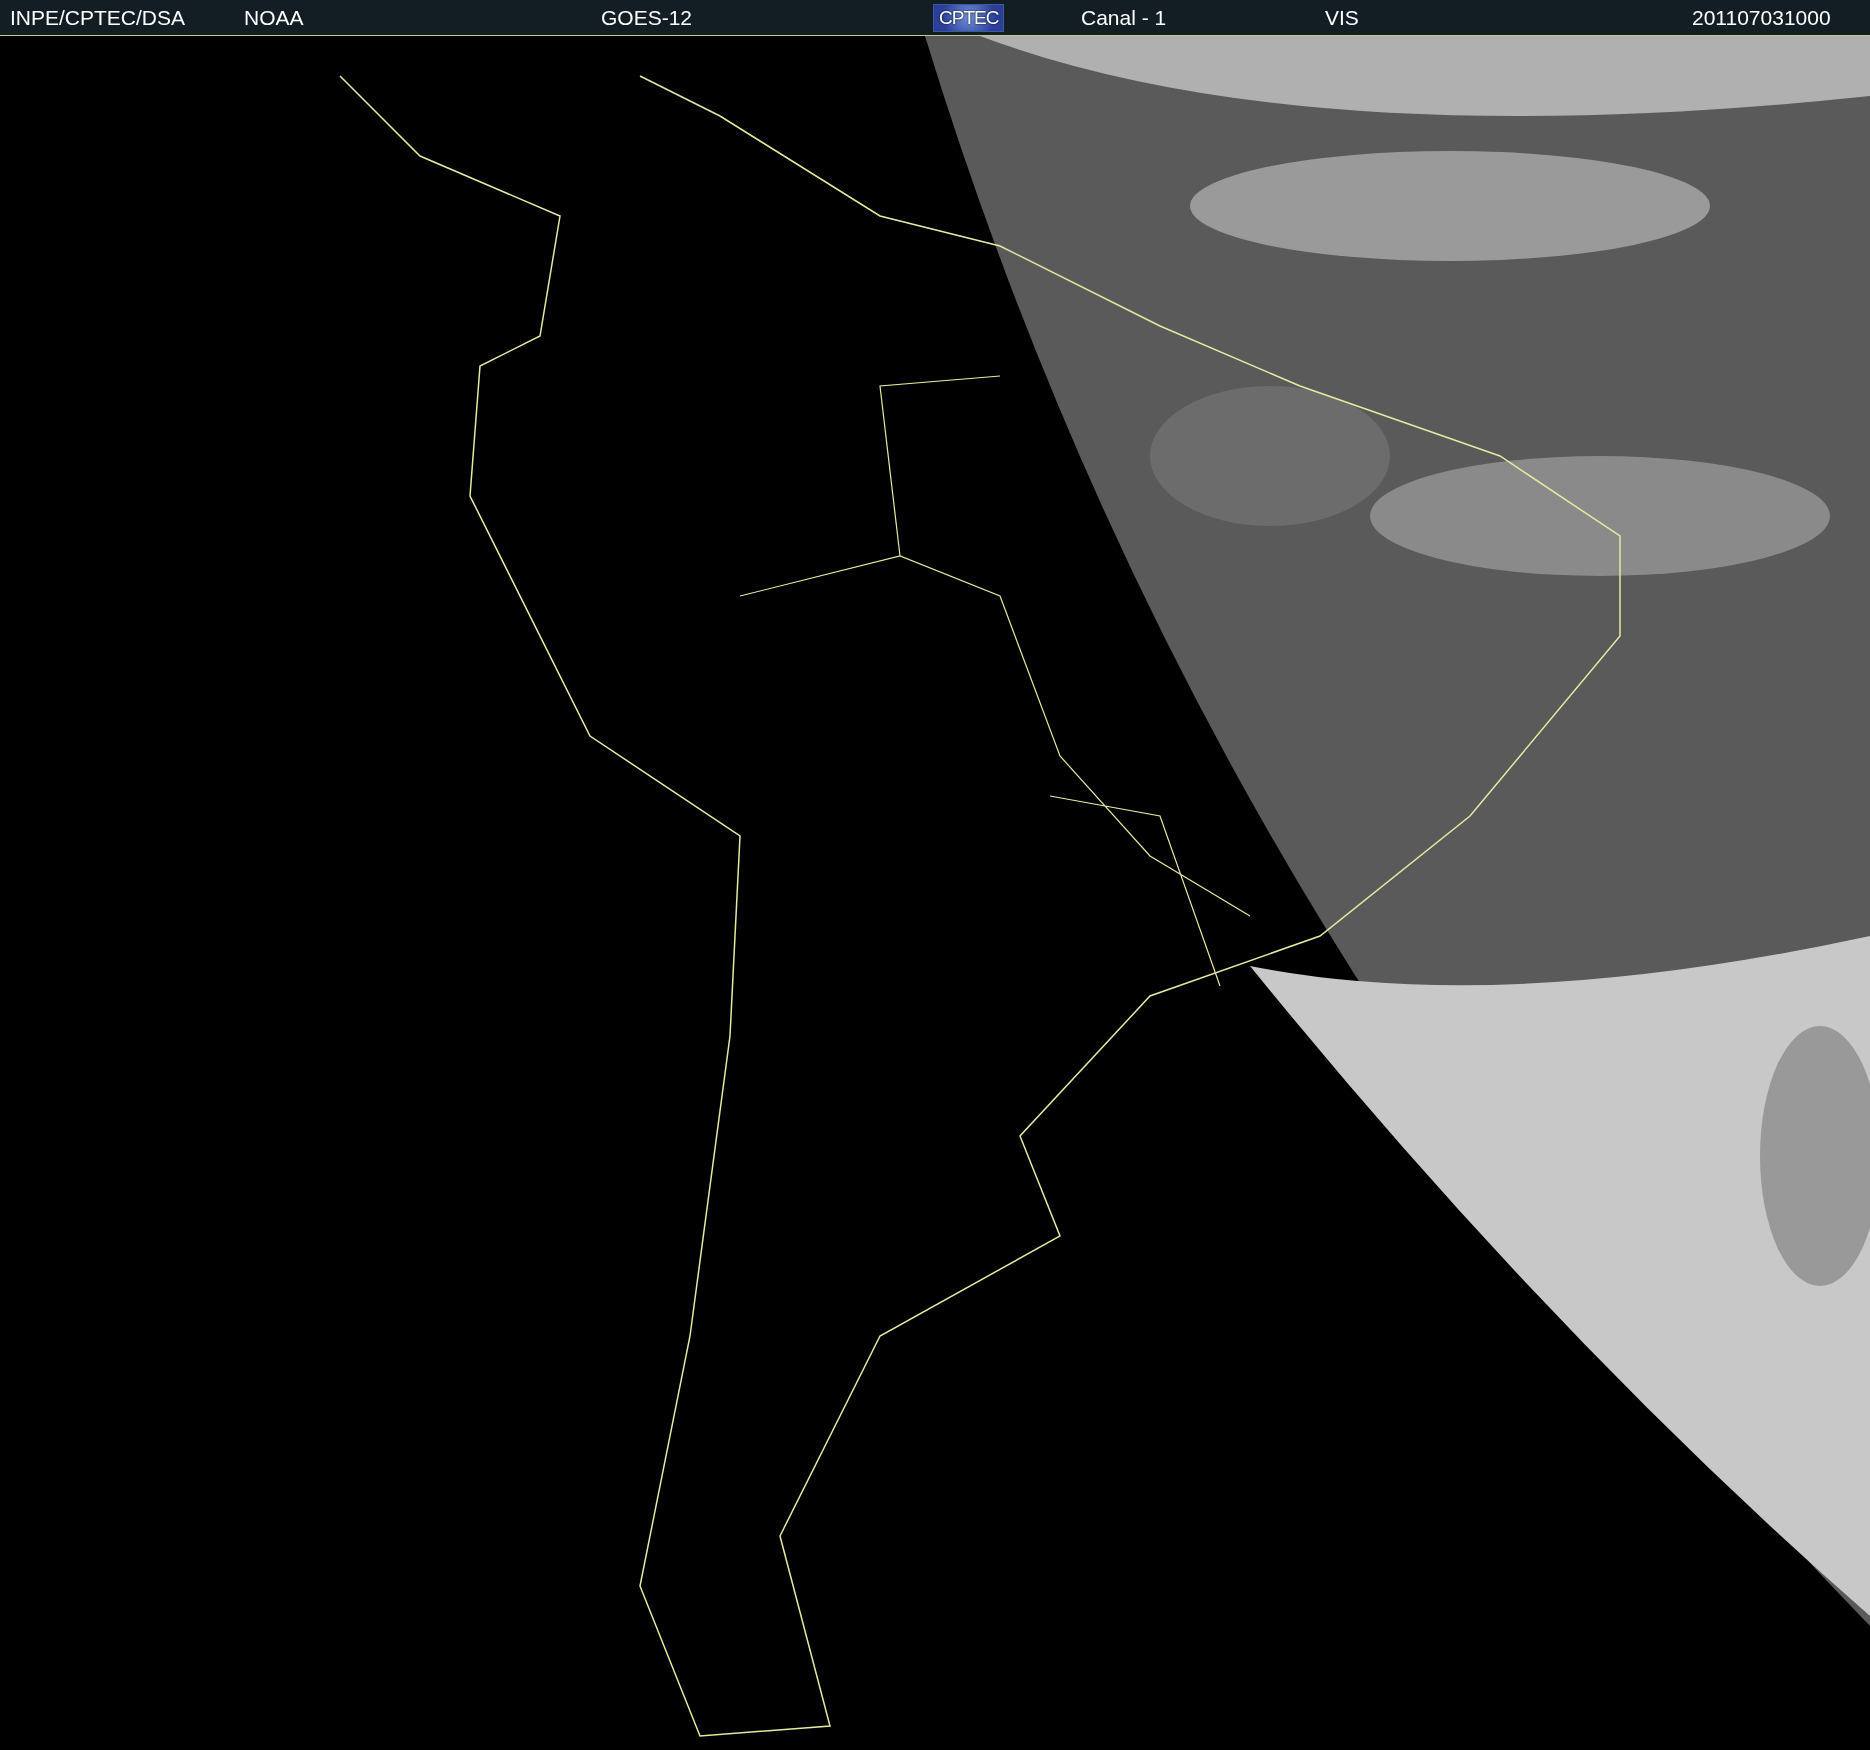 This screenshot has height=1750, width=1870. What do you see at coordinates (1342, 17) in the screenshot?
I see `header-label: VIS` at bounding box center [1342, 17].